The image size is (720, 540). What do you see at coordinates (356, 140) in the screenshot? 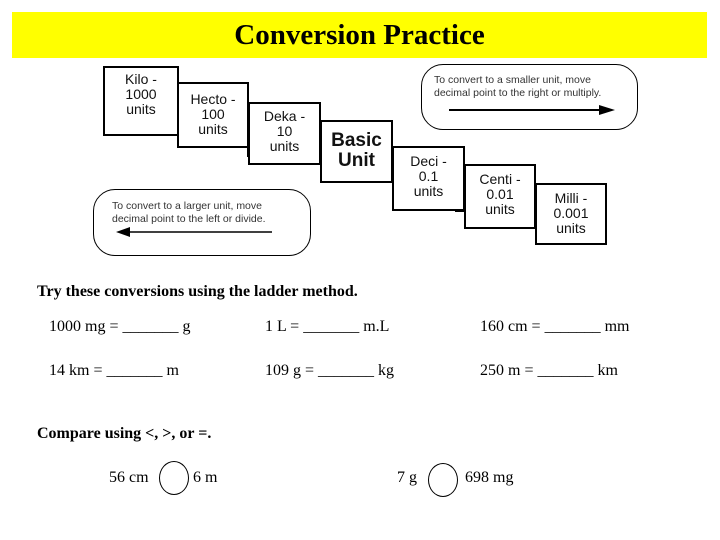
I see `step-prefix: Basic` at bounding box center [356, 140].